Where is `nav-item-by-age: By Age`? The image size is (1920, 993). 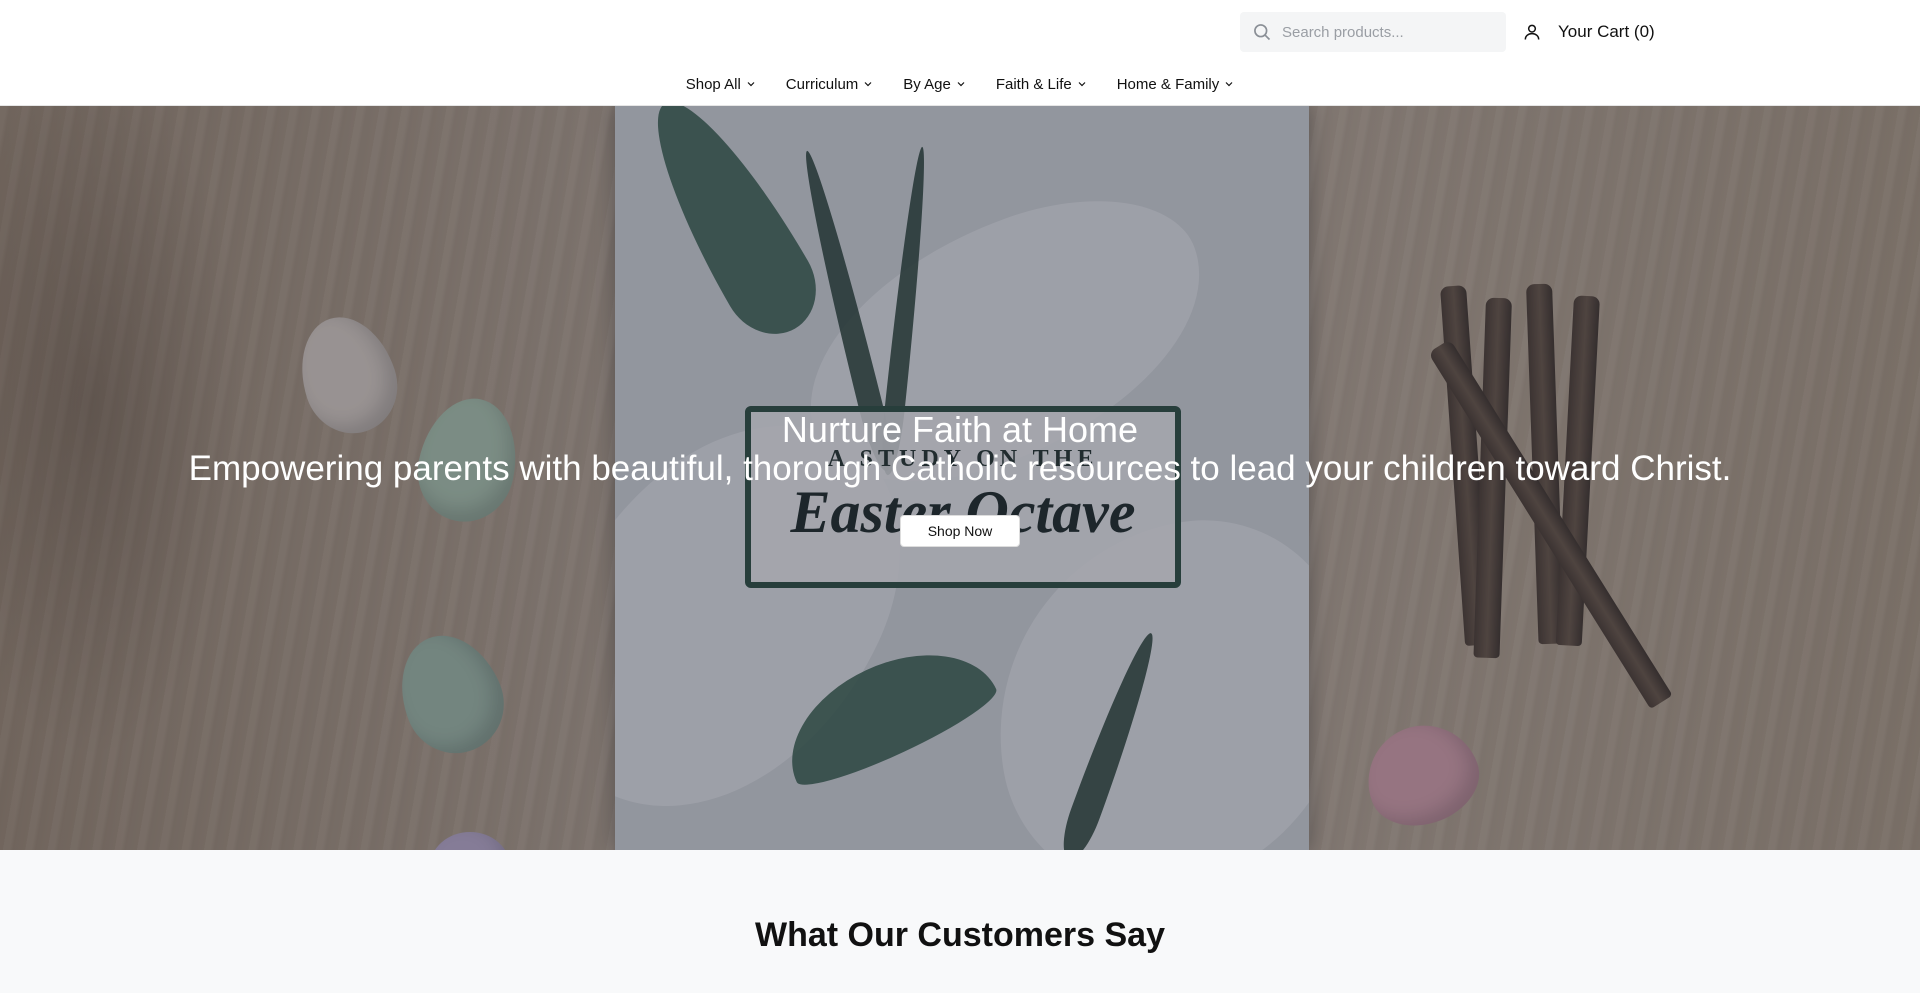
nav-item-by-age: By Age is located at coordinates (934, 84).